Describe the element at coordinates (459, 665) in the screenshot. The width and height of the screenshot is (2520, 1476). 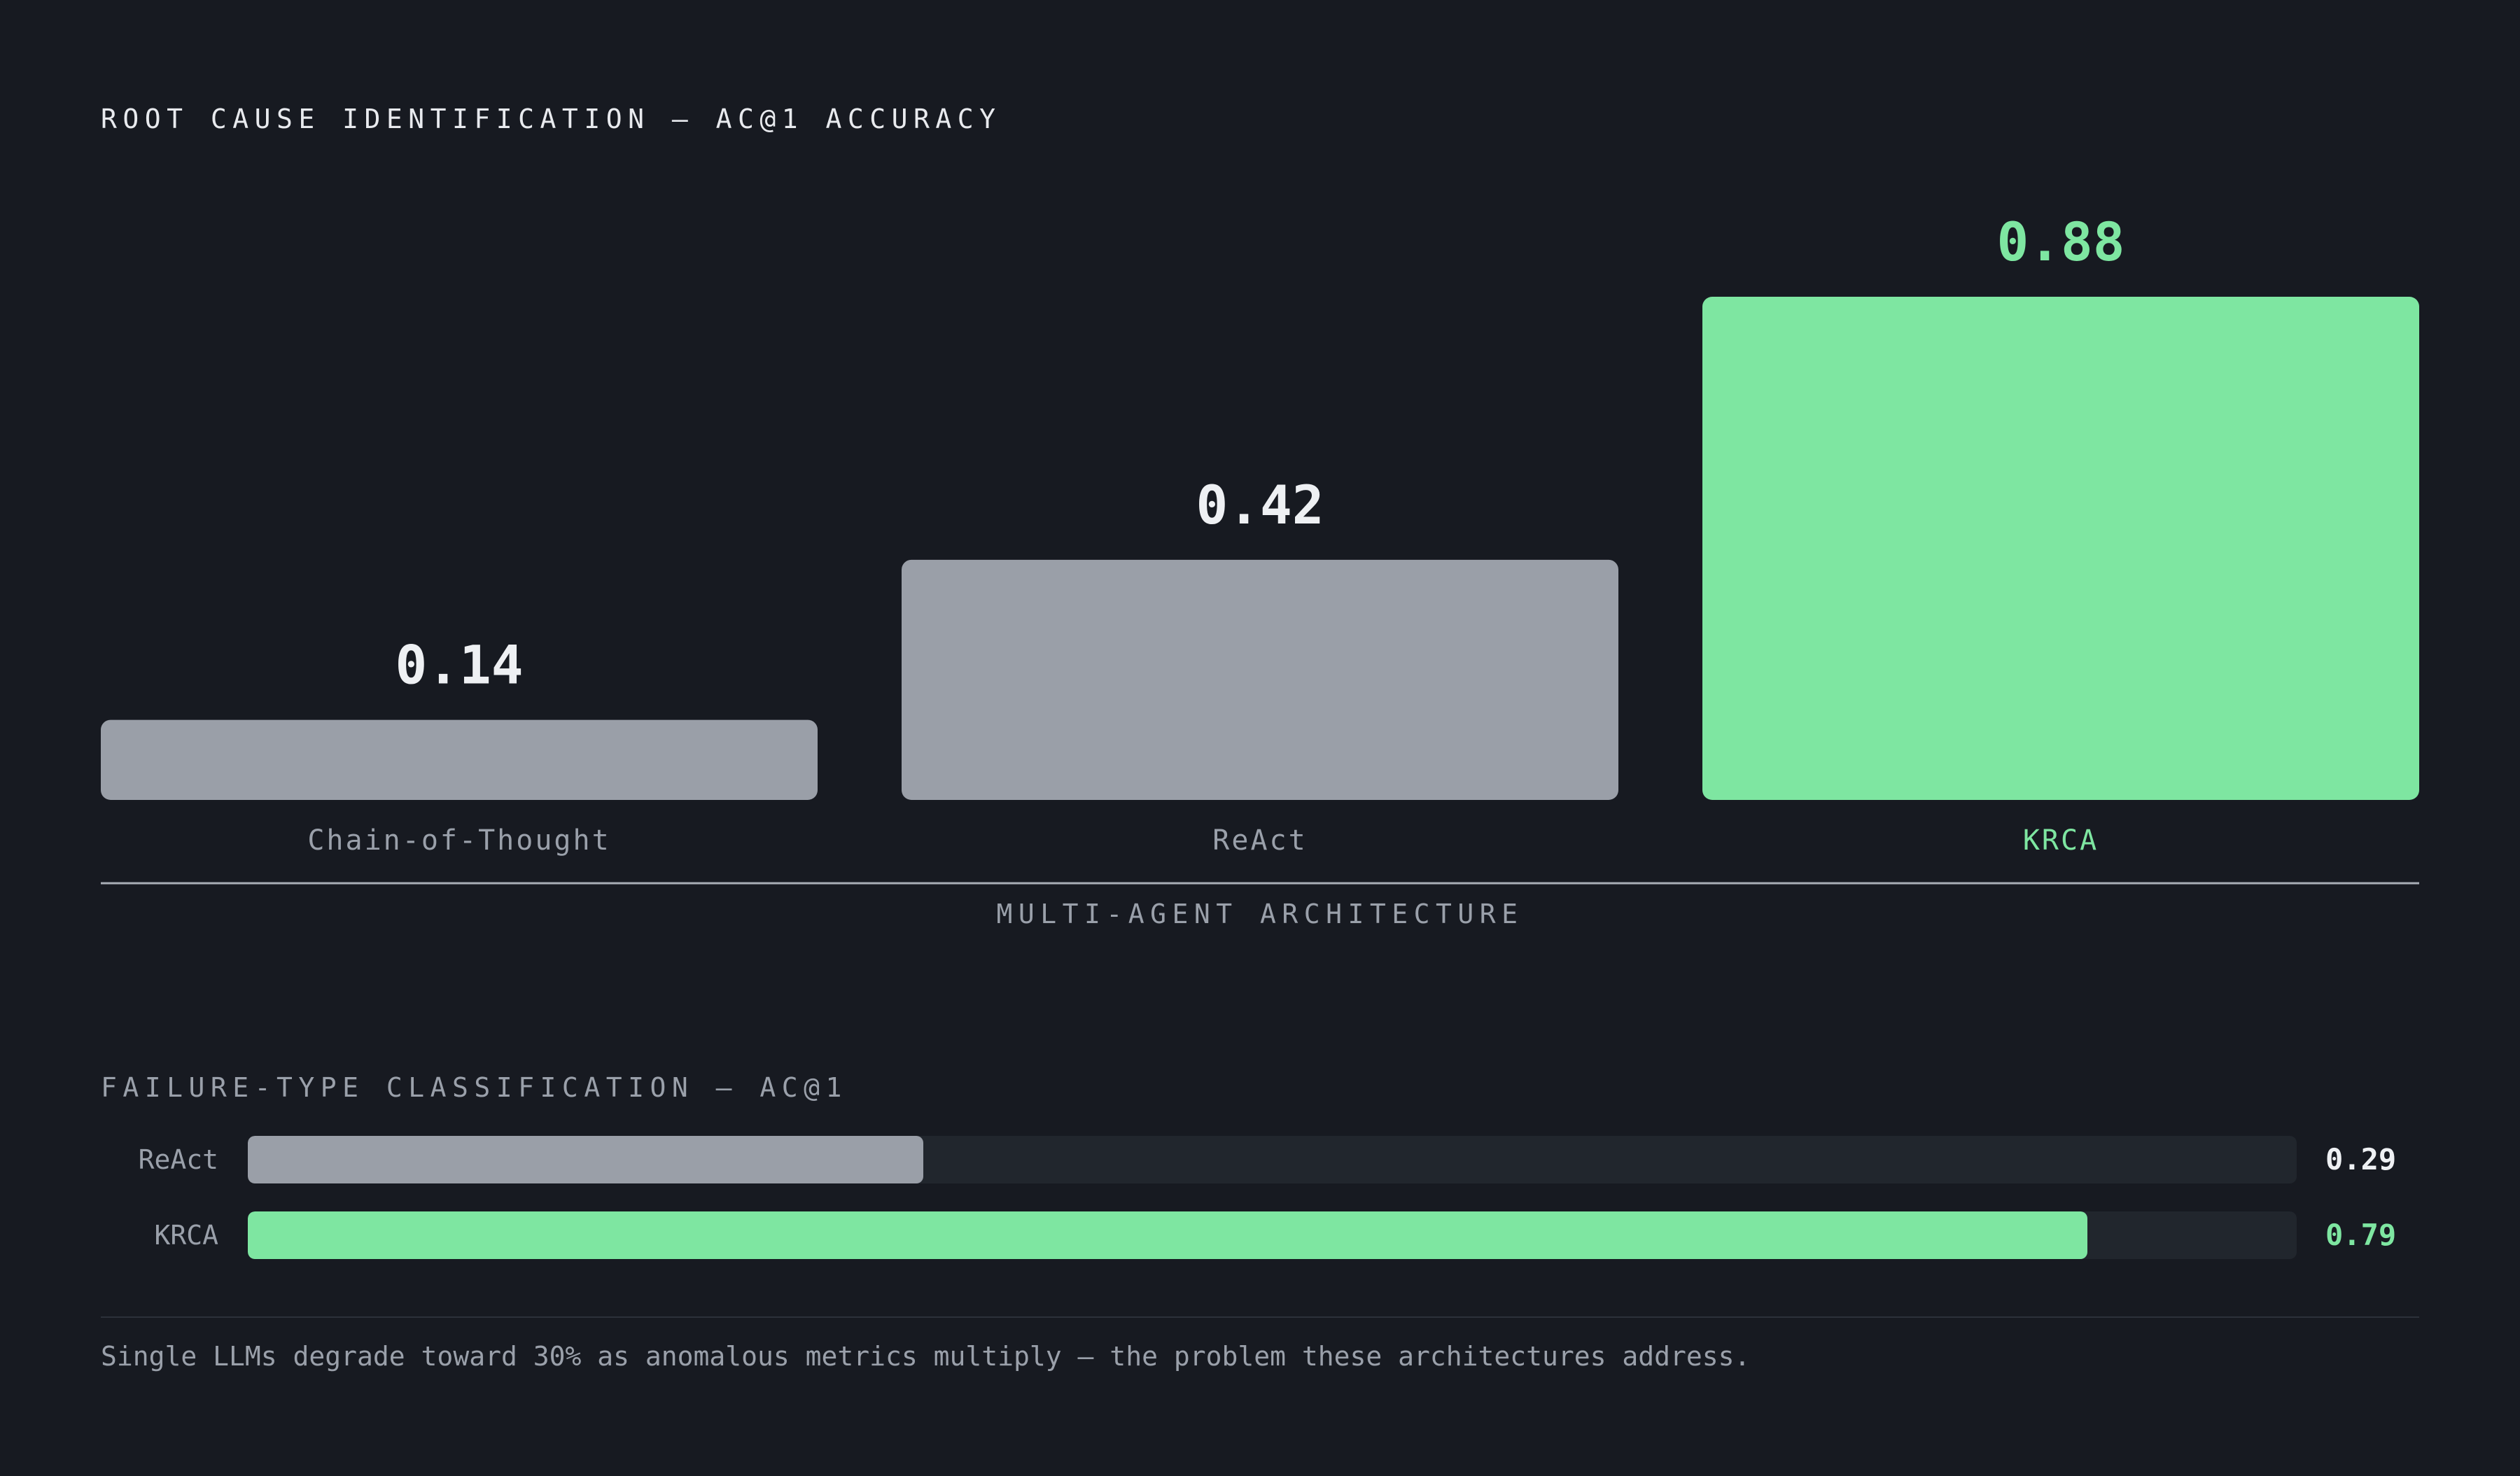
I see `bar-value-label: 0.14` at that location.